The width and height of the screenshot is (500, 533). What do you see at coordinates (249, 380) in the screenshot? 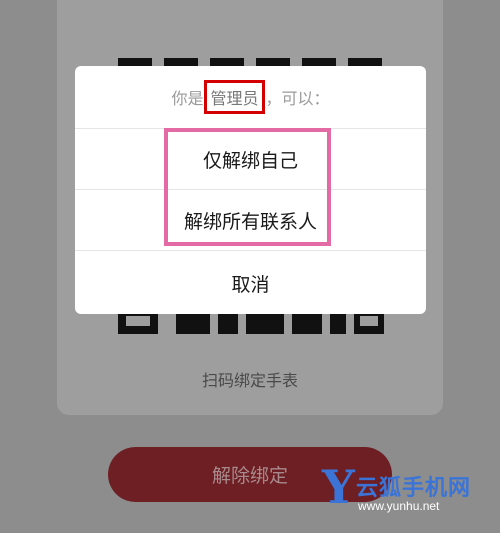
I see `scan-to-bind-label: 扫码绑定手表` at bounding box center [249, 380].